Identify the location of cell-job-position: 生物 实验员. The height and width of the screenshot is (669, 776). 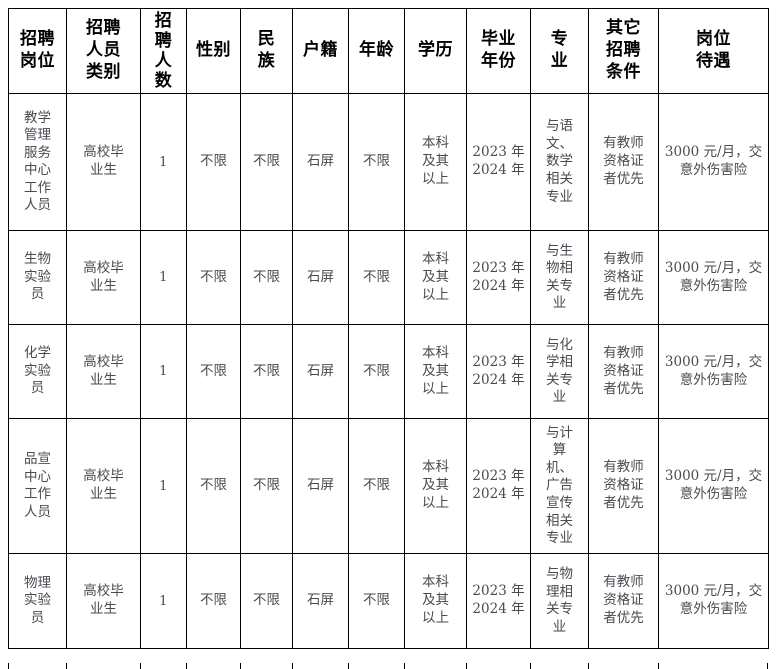
(37, 278).